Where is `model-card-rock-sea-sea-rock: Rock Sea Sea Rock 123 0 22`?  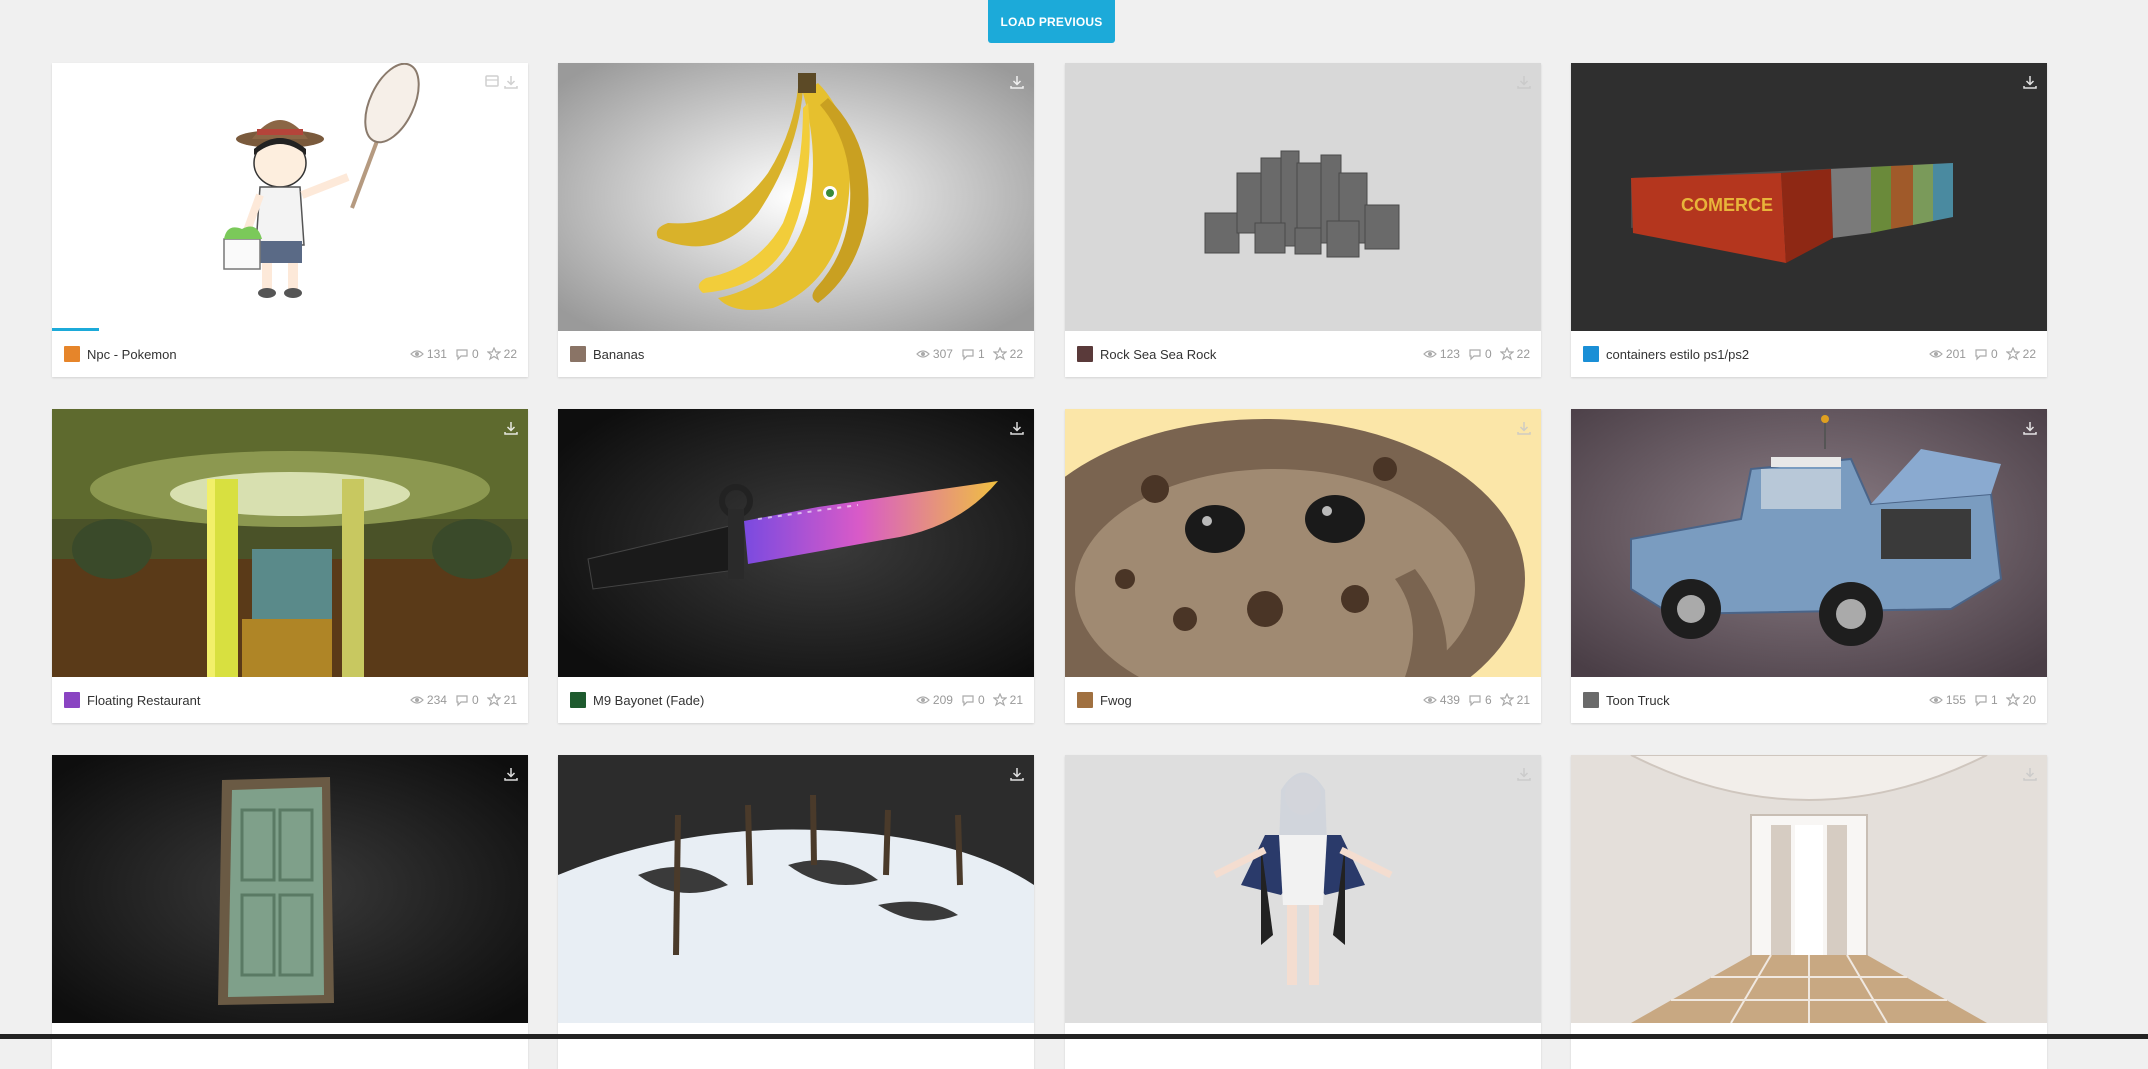 model-card-rock-sea-sea-rock: Rock Sea Sea Rock 123 0 22 is located at coordinates (1303, 220).